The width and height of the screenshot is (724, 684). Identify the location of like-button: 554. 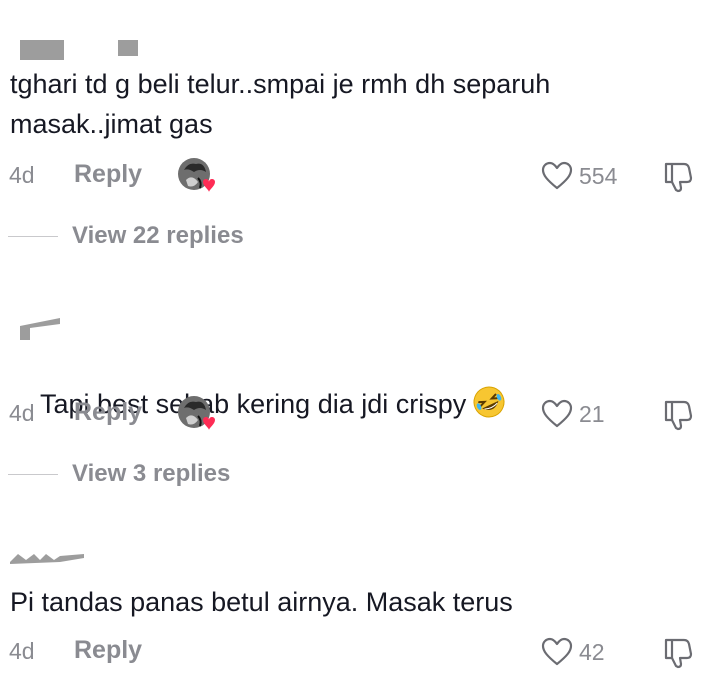
(579, 176).